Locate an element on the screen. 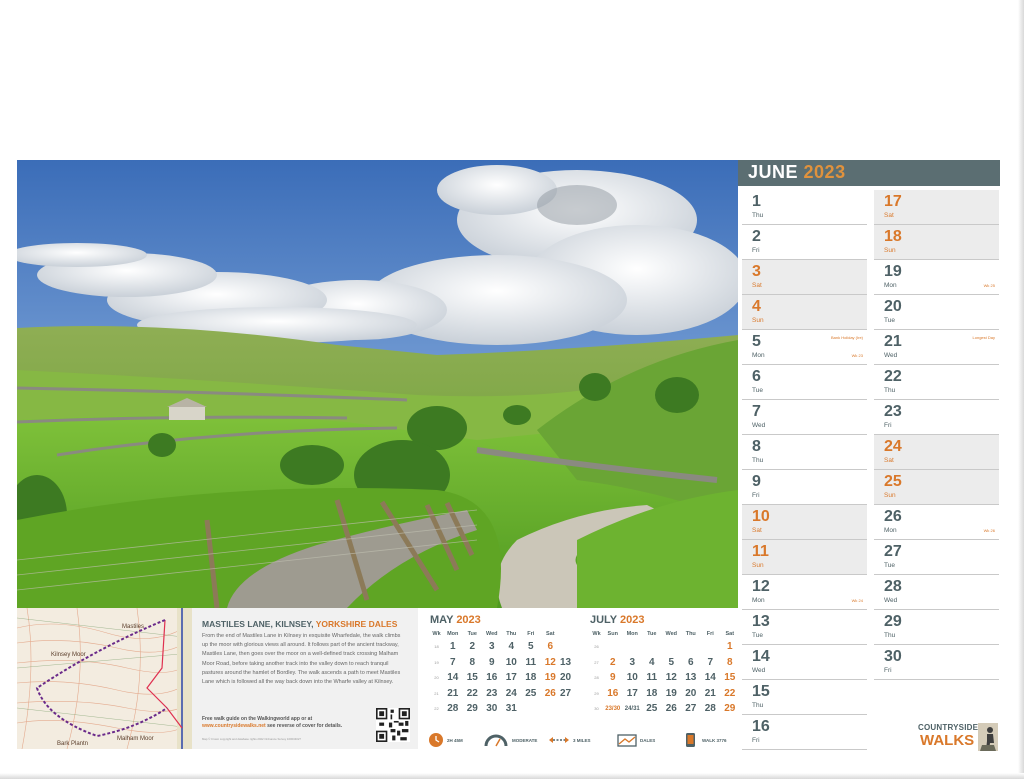 This screenshot has height=779, width=1024. walker-emblem-icon is located at coordinates (988, 737).